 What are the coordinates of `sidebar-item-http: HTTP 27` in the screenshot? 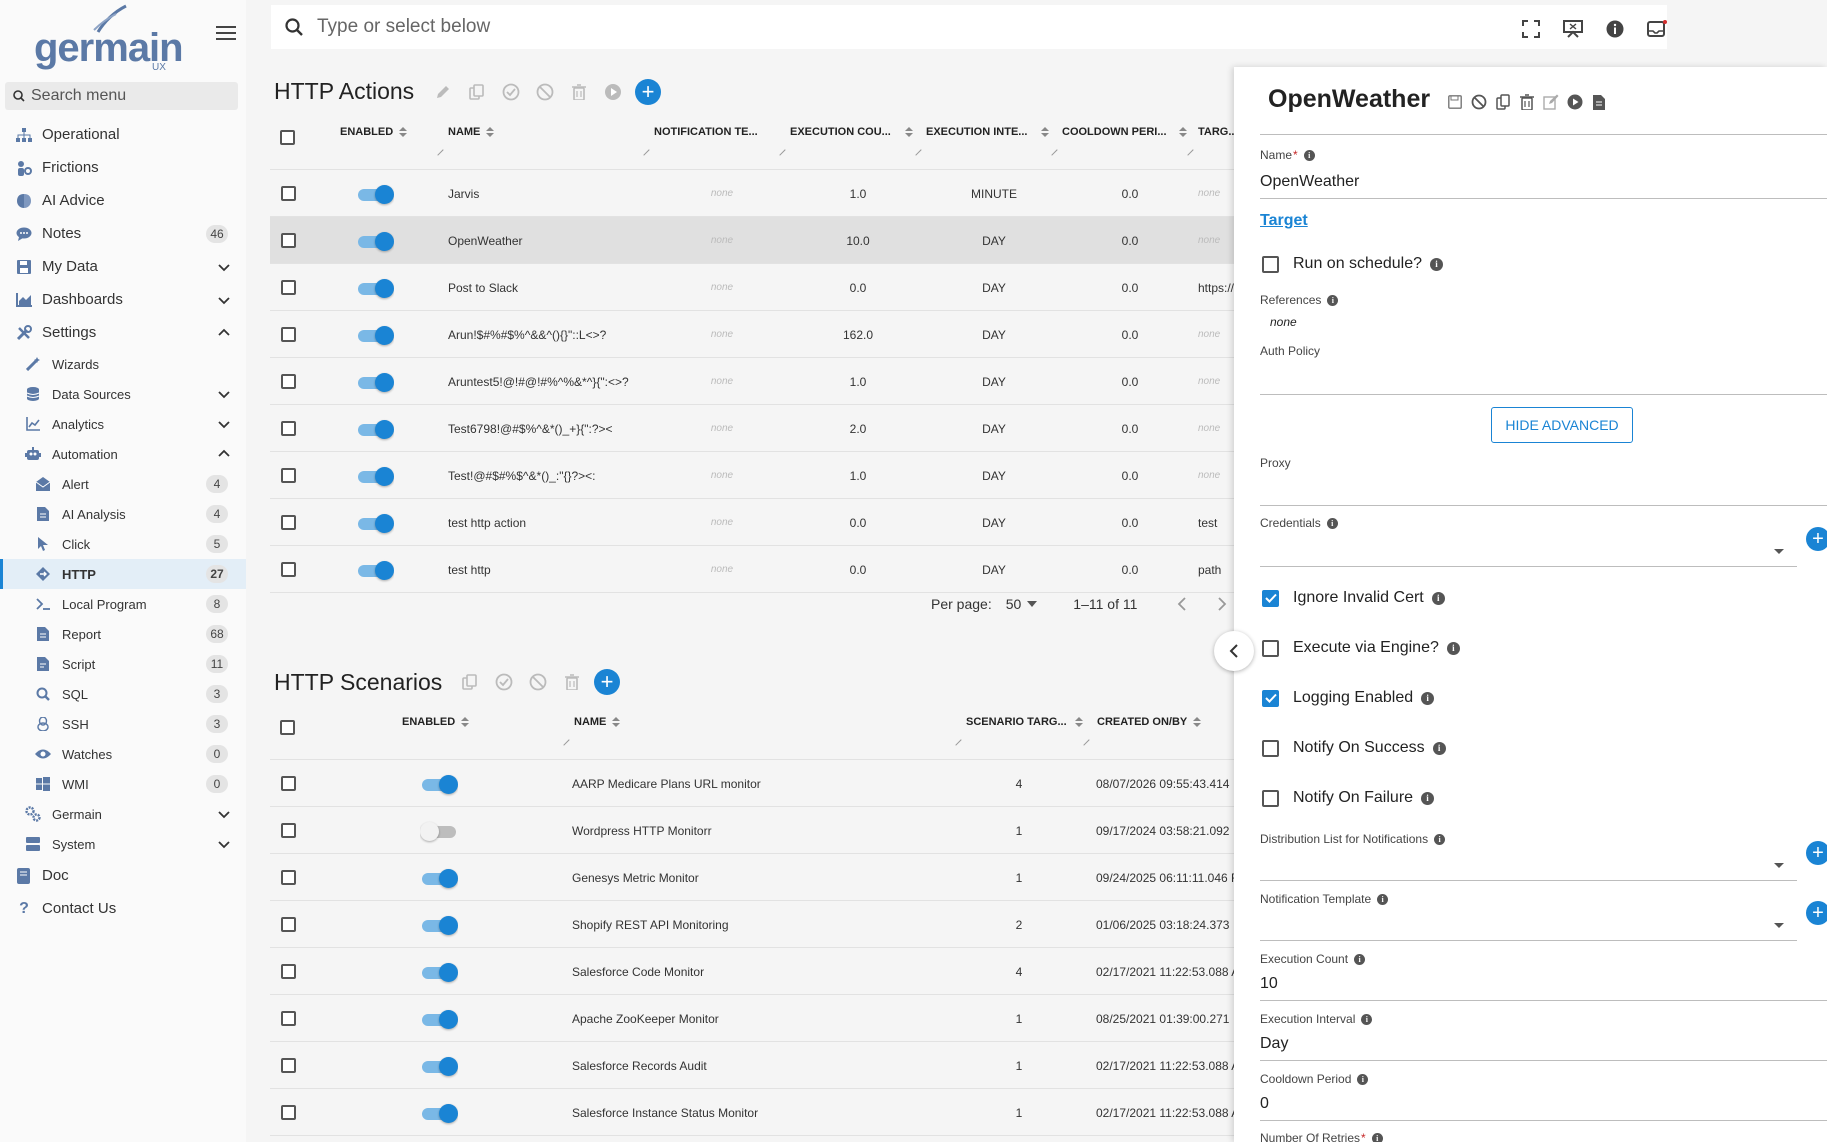 It's located at (123, 574).